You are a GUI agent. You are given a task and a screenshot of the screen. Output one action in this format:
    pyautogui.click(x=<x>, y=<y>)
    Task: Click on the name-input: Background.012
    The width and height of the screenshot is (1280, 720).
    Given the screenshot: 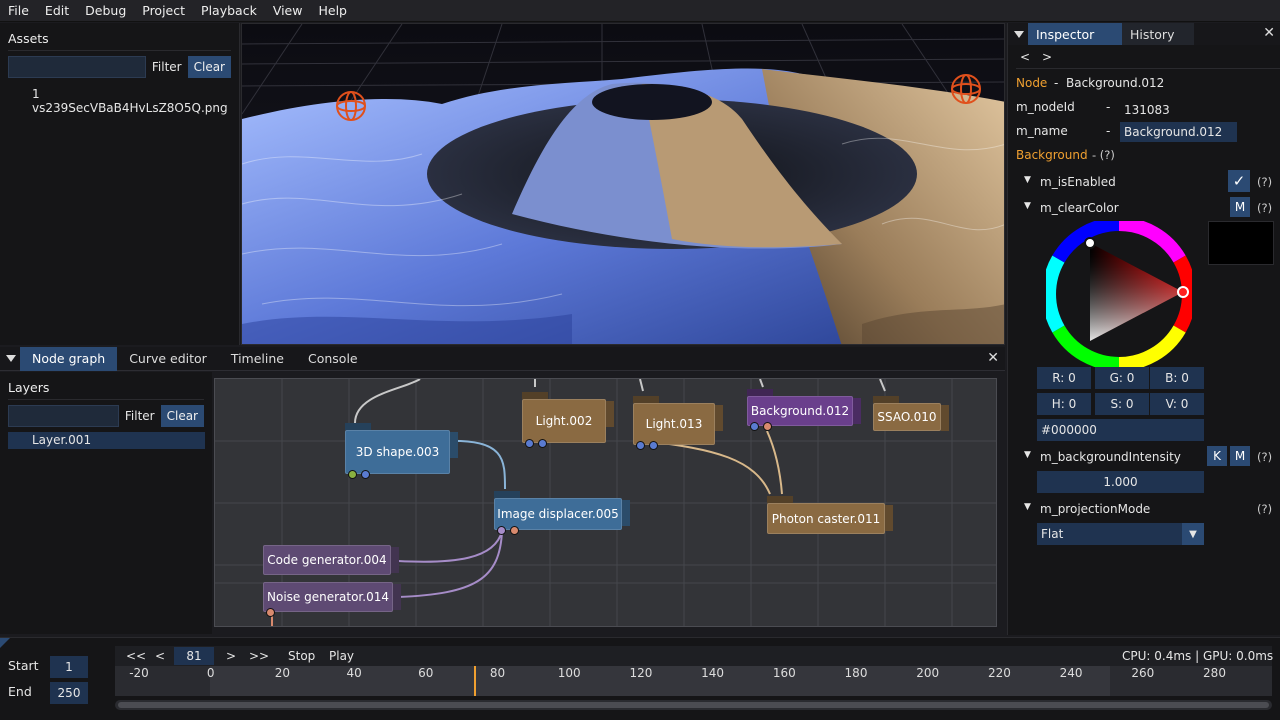 What is the action you would take?
    pyautogui.click(x=1178, y=132)
    